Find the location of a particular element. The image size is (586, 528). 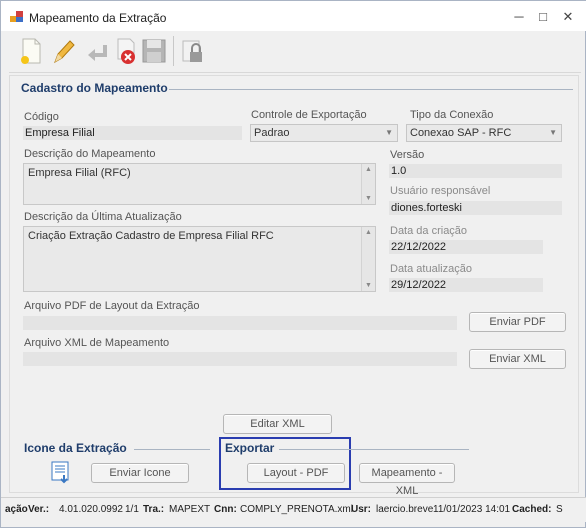

section-title-cadastro: Cadastro do Mapeamento is located at coordinates (94, 88).